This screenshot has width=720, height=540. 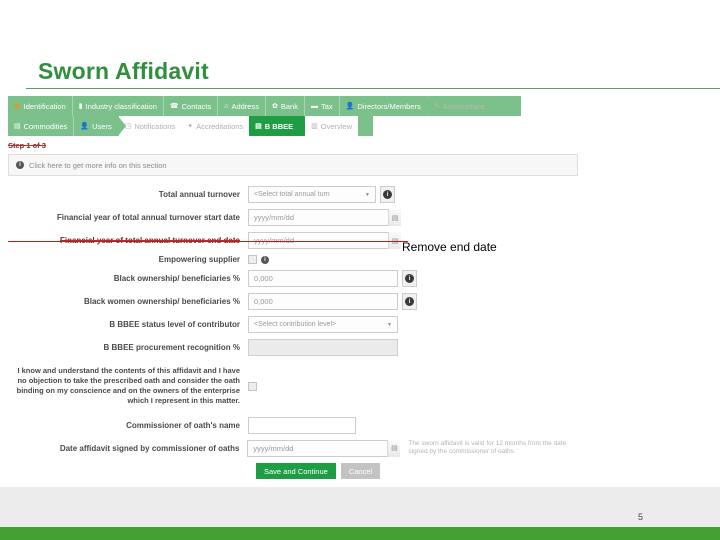 I want to click on badge-icon: ✦, so click(x=190, y=126).